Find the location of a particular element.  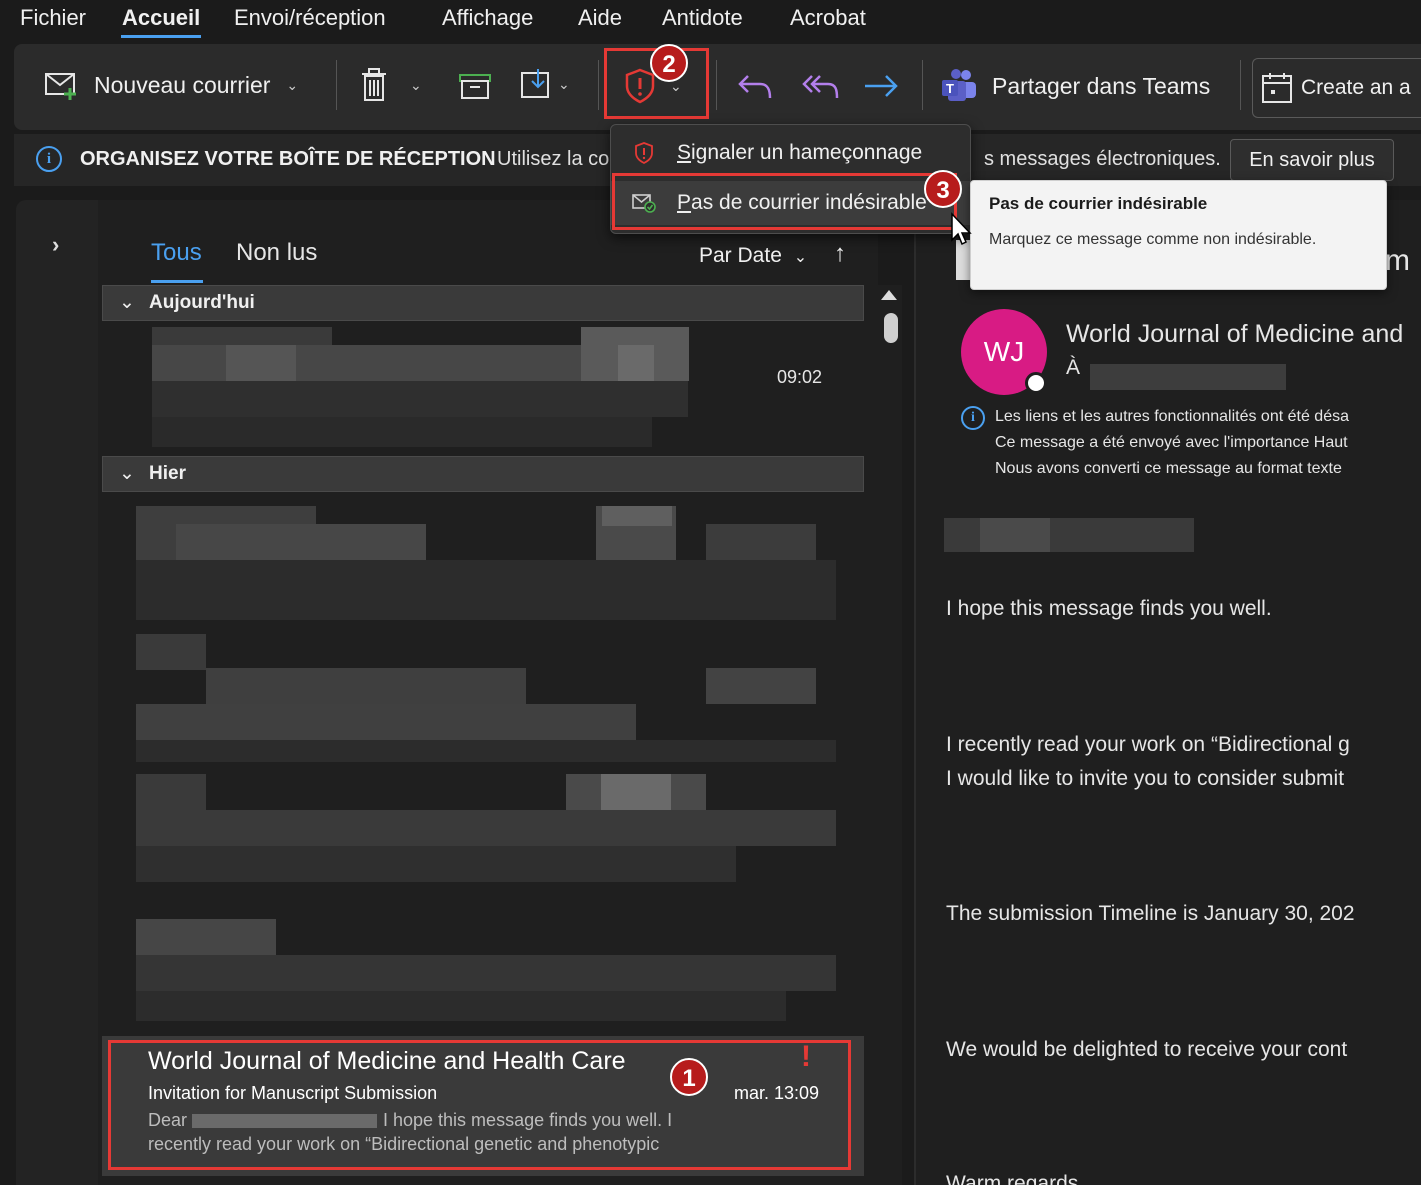

mouse-cursor-icon is located at coordinates (961, 229).